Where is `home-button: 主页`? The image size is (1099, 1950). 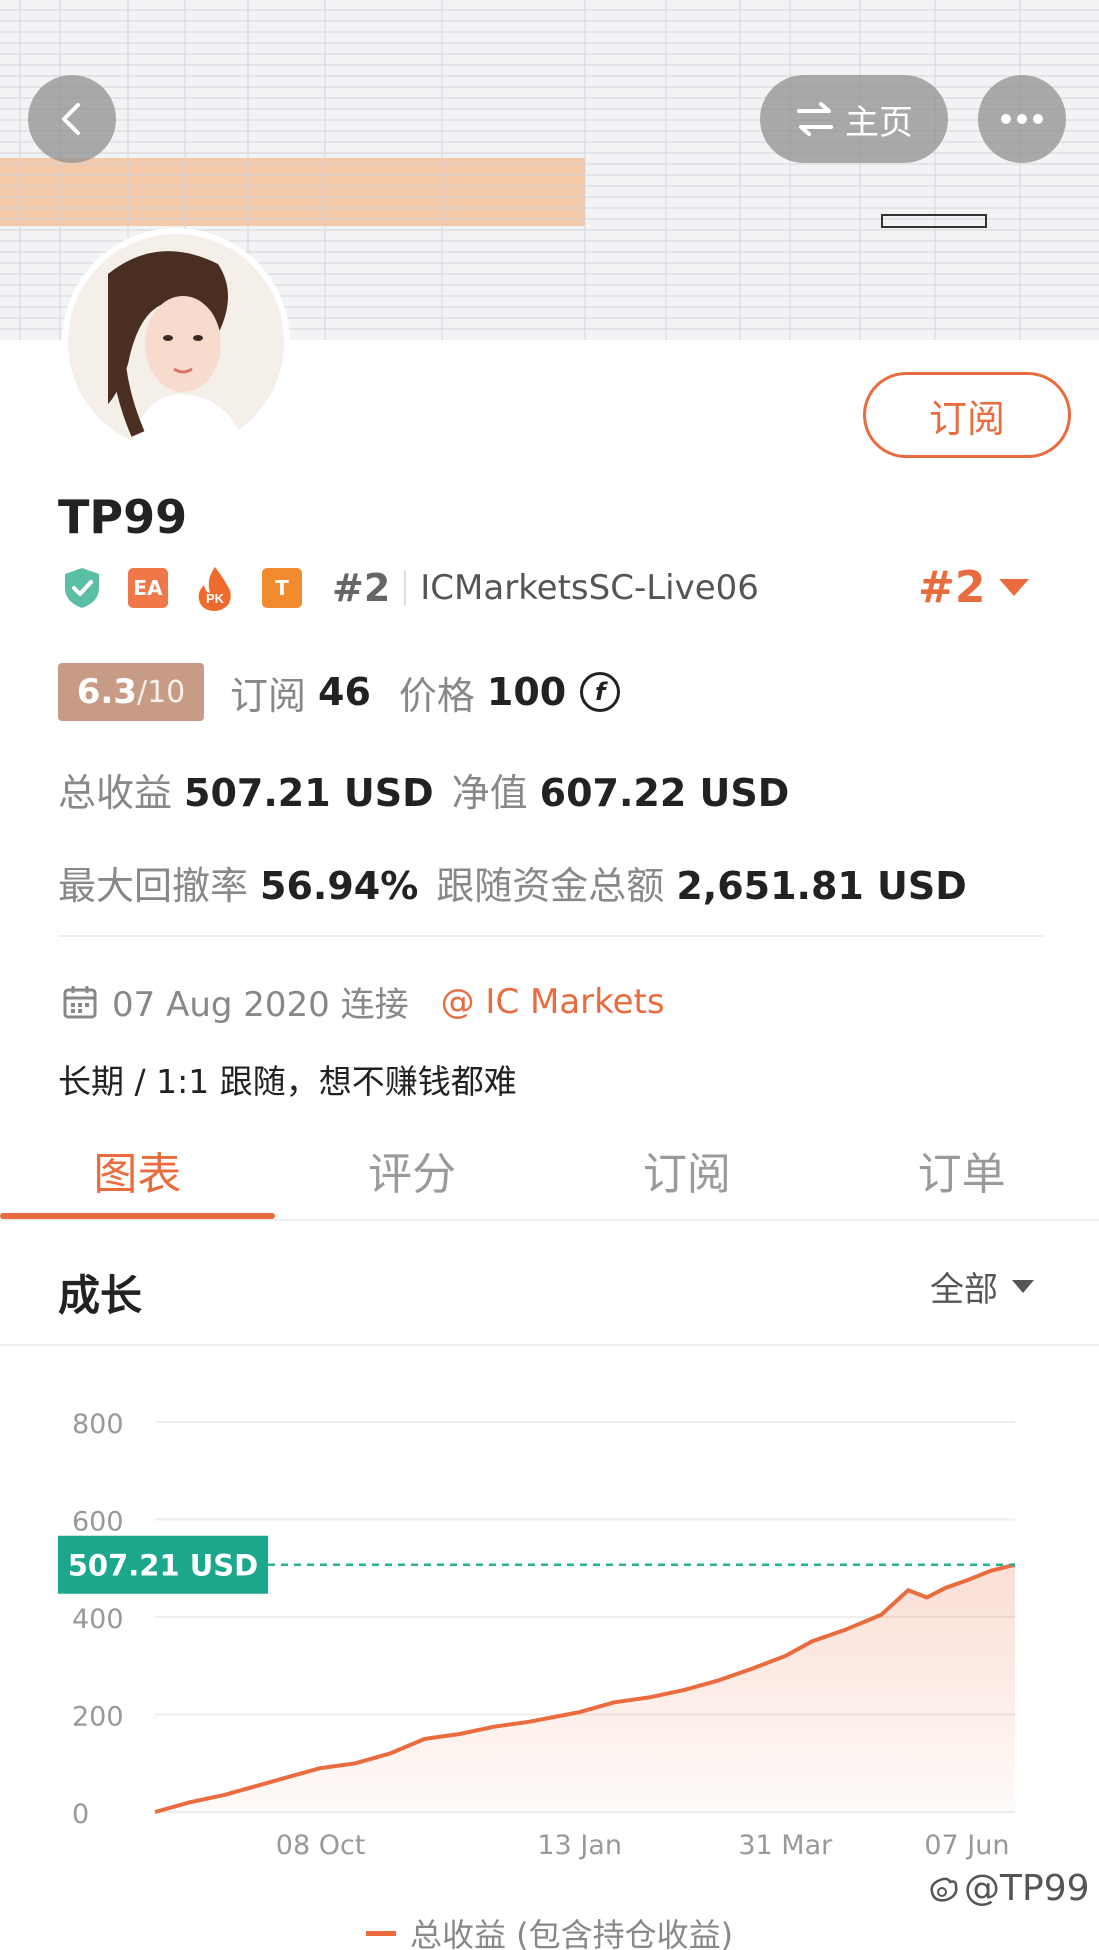 home-button: 主页 is located at coordinates (854, 119).